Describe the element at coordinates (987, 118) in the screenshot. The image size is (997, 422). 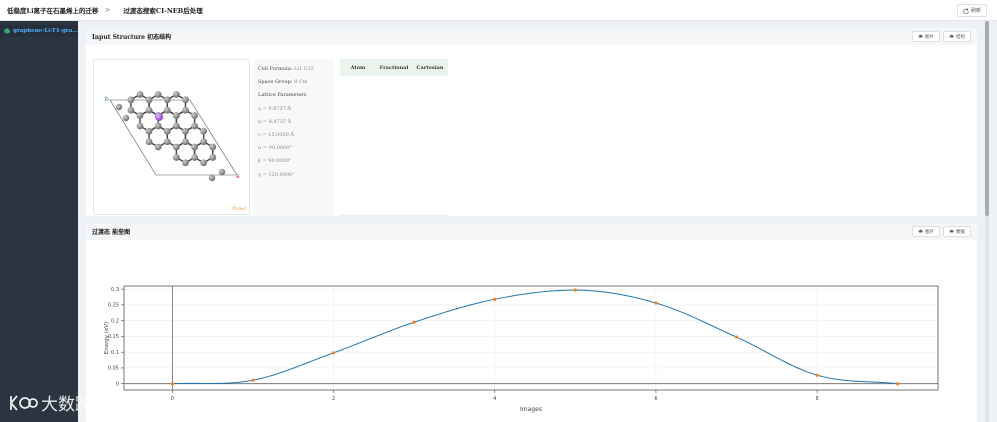
I see `scrollbar-thumb` at that location.